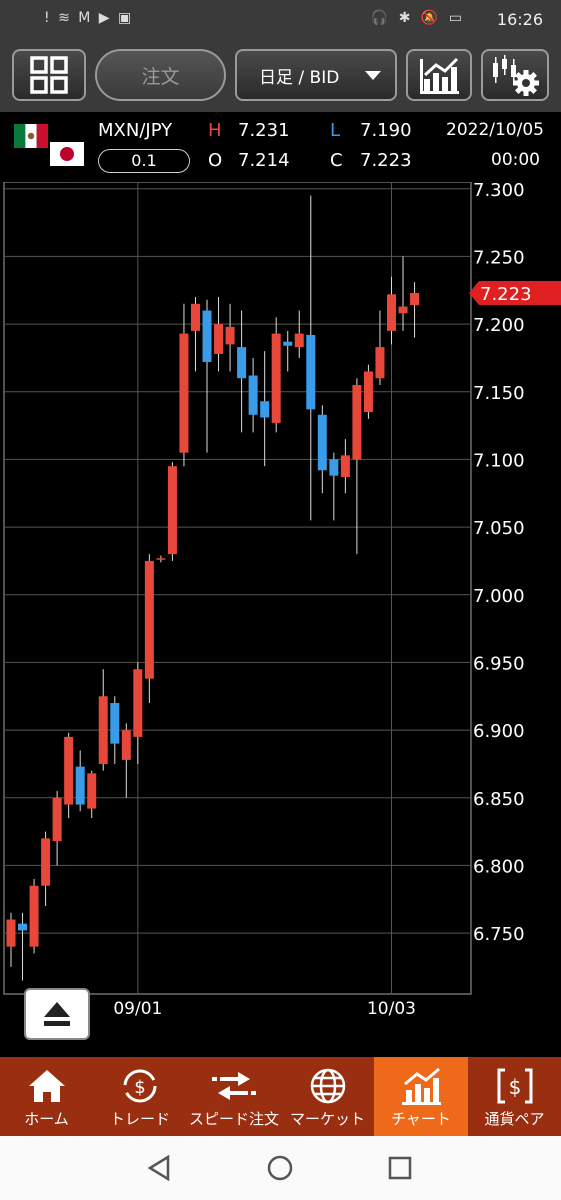 The image size is (561, 1200). I want to click on chart-icon, so click(421, 1086).